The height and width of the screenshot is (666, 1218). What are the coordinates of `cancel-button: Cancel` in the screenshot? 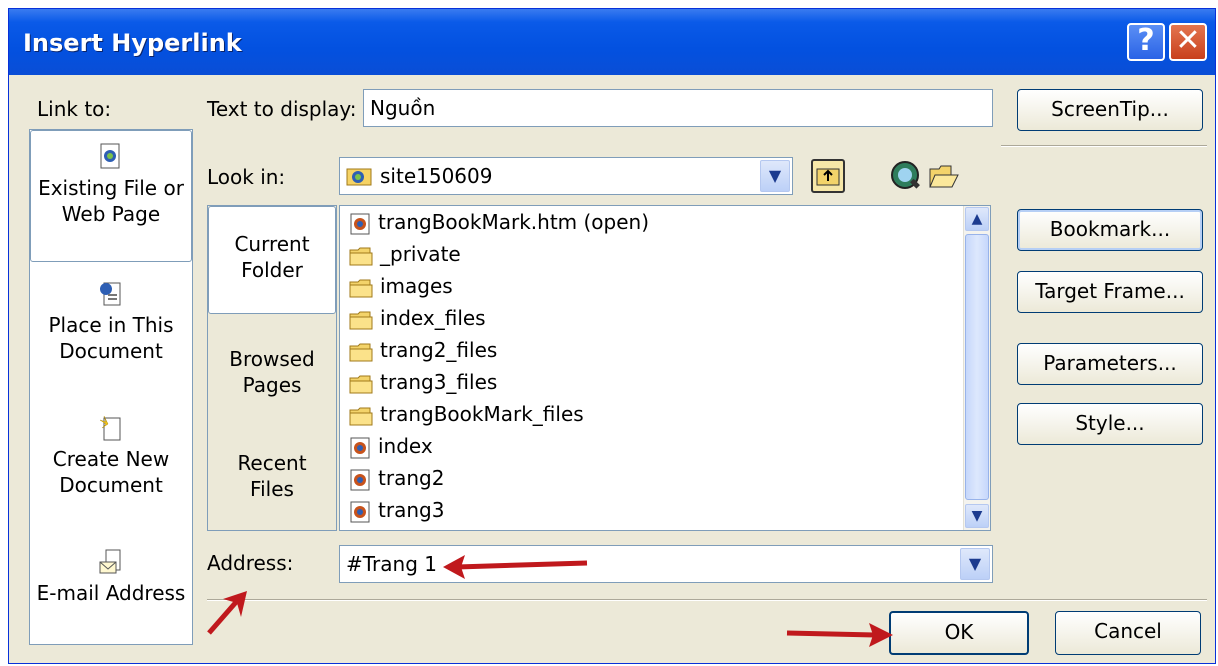 It's located at (1128, 633).